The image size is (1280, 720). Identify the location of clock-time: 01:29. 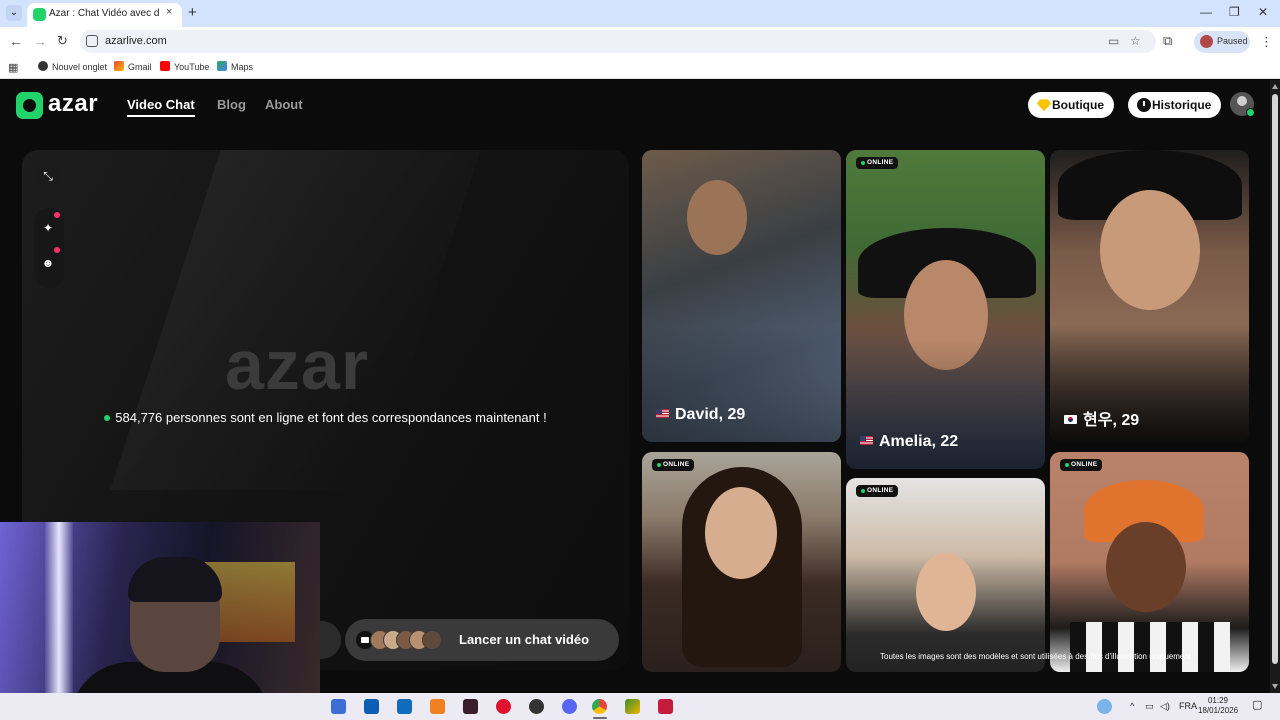
(1218, 700).